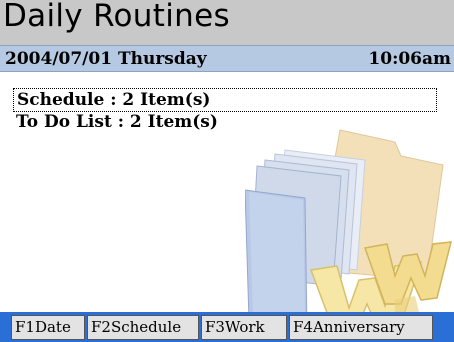  I want to click on current-time: 10:06am, so click(409, 59).